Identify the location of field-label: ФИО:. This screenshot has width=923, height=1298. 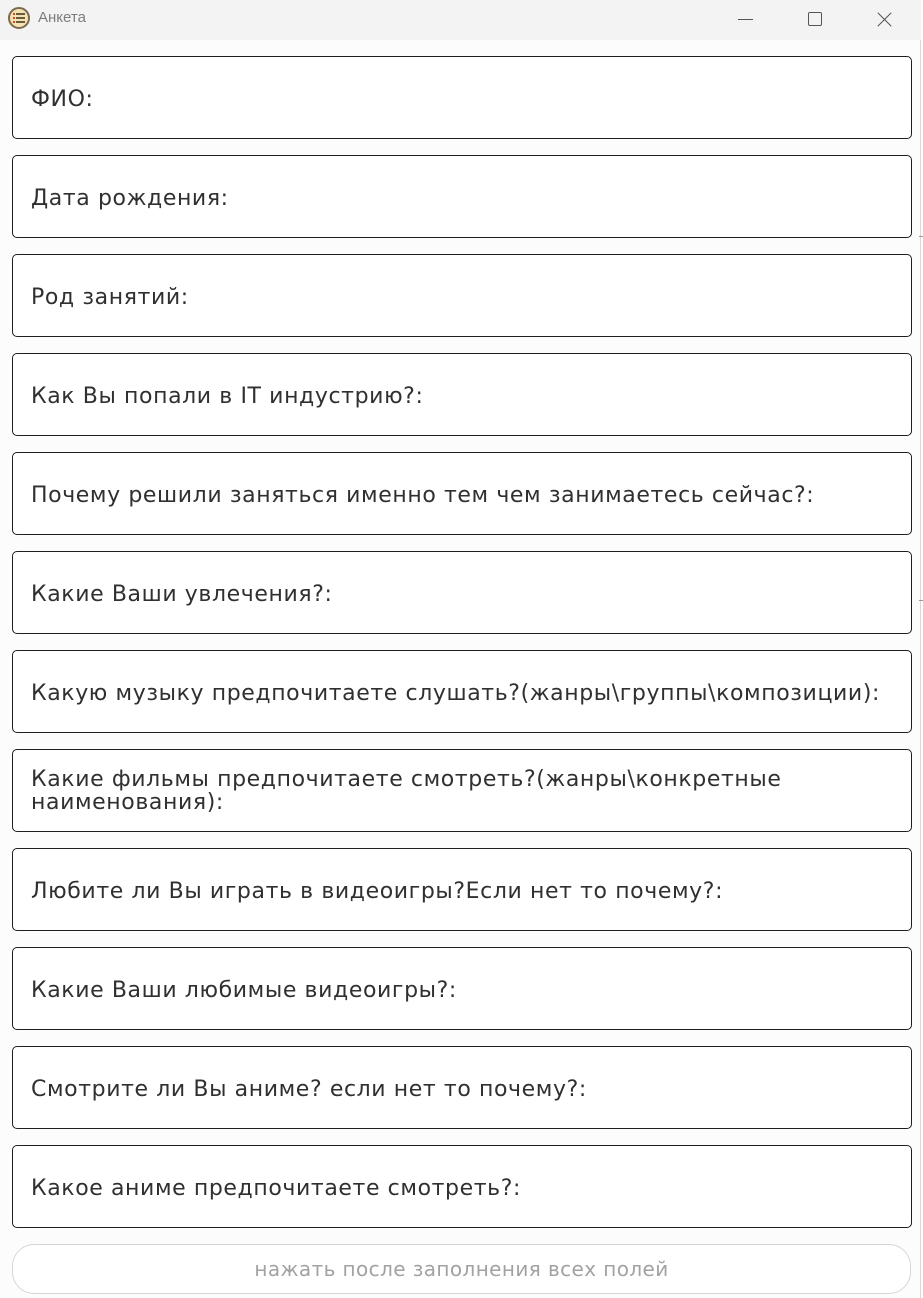
(62, 99).